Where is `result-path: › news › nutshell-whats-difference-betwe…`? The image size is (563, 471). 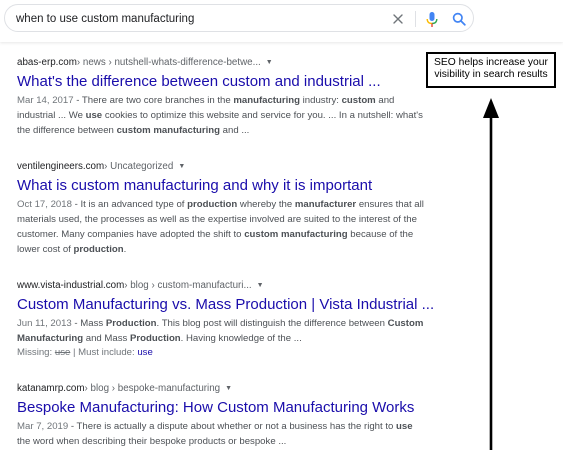
result-path: › news › nutshell-whats-difference-betwe… is located at coordinates (168, 62).